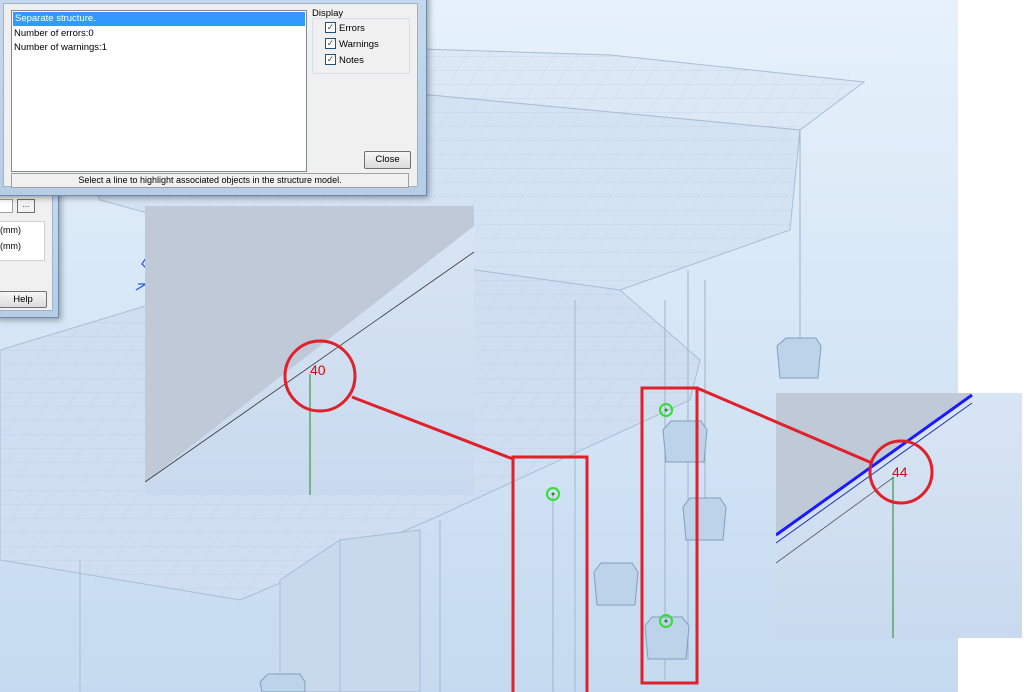 This screenshot has height=692, width=1024. What do you see at coordinates (22, 241) in the screenshot?
I see `units-box: (mm) (mm)` at bounding box center [22, 241].